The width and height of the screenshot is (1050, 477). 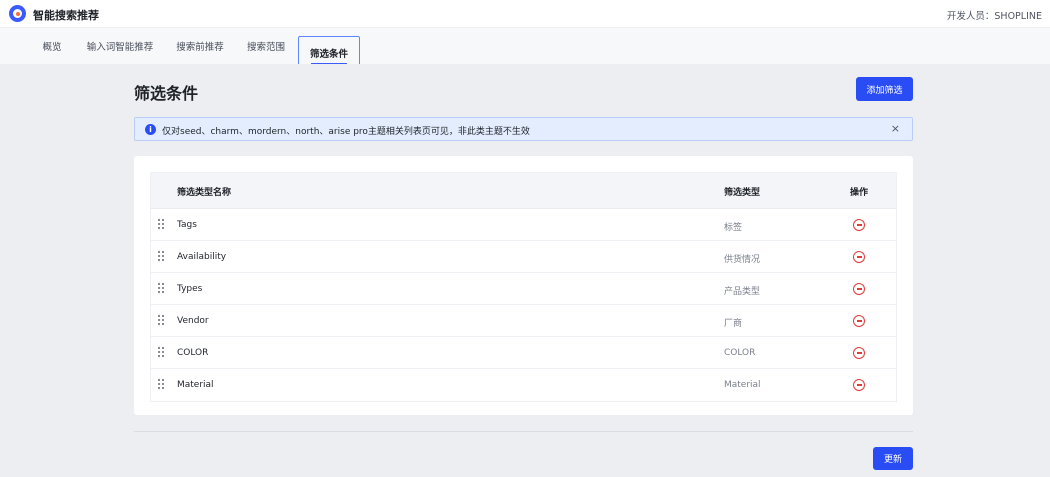 I want to click on tab-label: 输入词智能推荐, so click(x=120, y=47).